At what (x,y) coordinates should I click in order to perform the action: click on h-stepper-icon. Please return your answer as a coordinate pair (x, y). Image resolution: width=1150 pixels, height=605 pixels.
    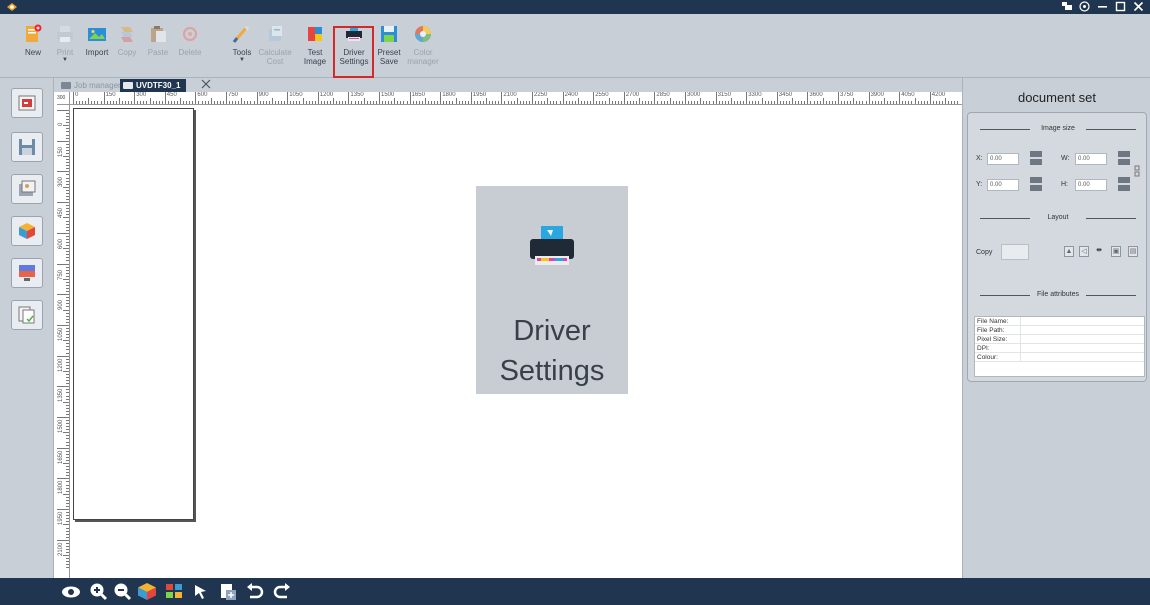
    Looking at the image, I should click on (1124, 184).